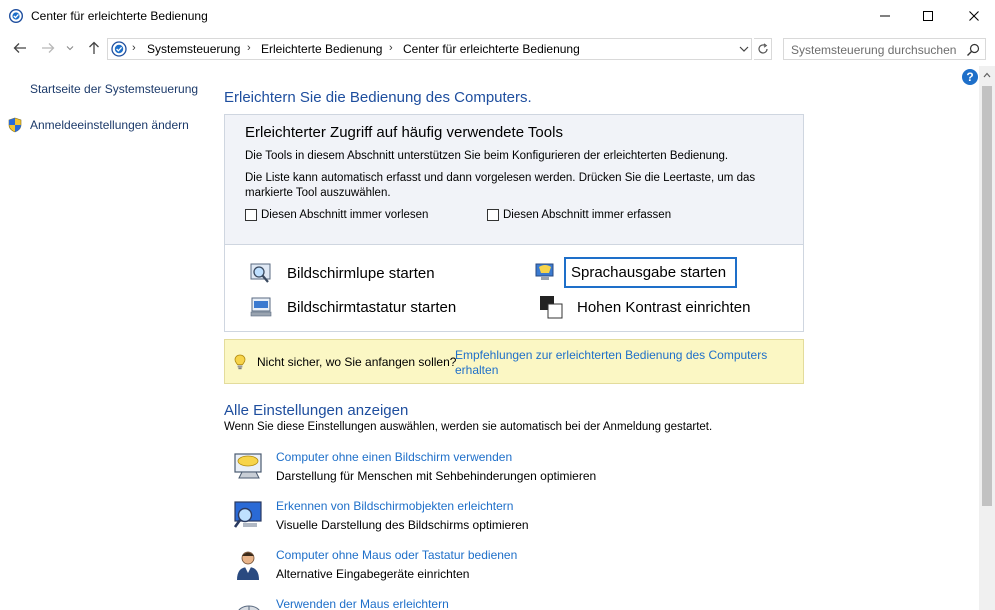 The width and height of the screenshot is (995, 610). What do you see at coordinates (532, 603) in the screenshot?
I see `setting-easier-mouse: Verwenden der Maus erleichtern` at bounding box center [532, 603].